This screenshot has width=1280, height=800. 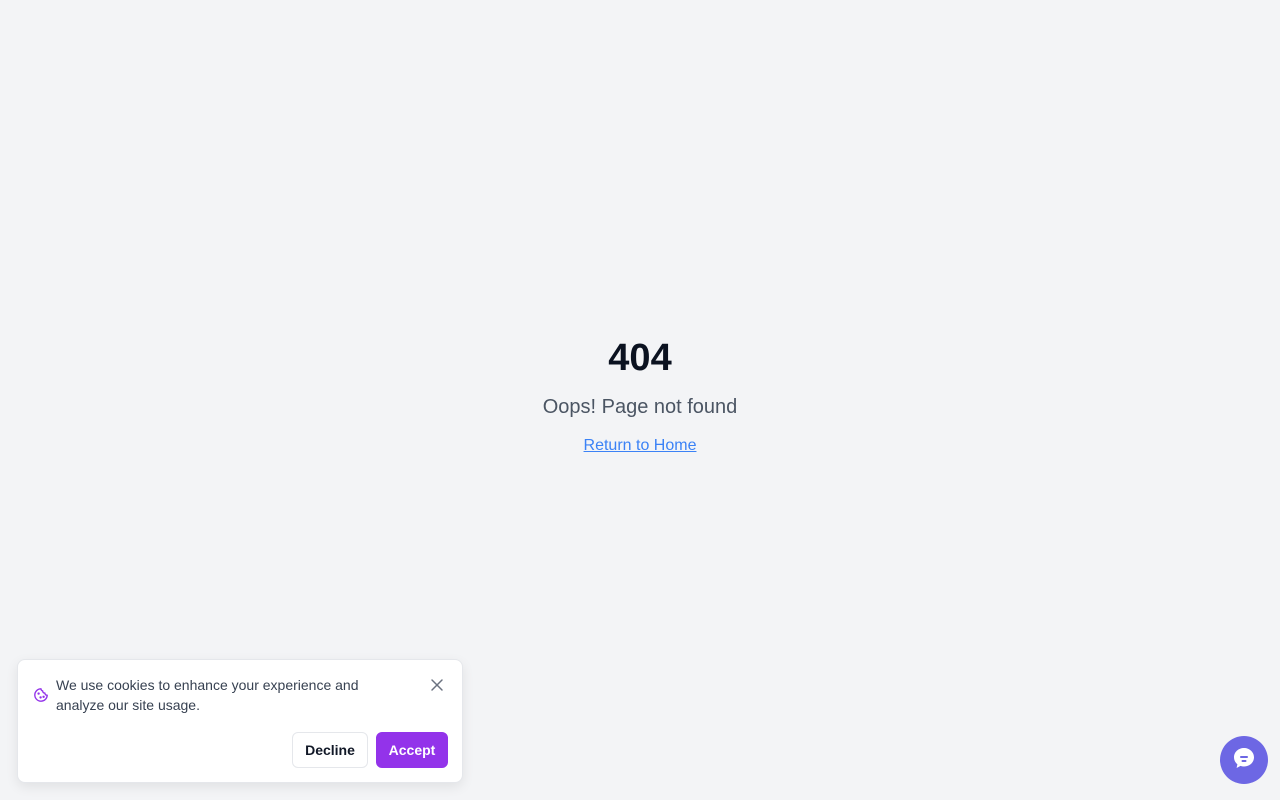 I want to click on chat-widget-button, so click(x=1244, y=760).